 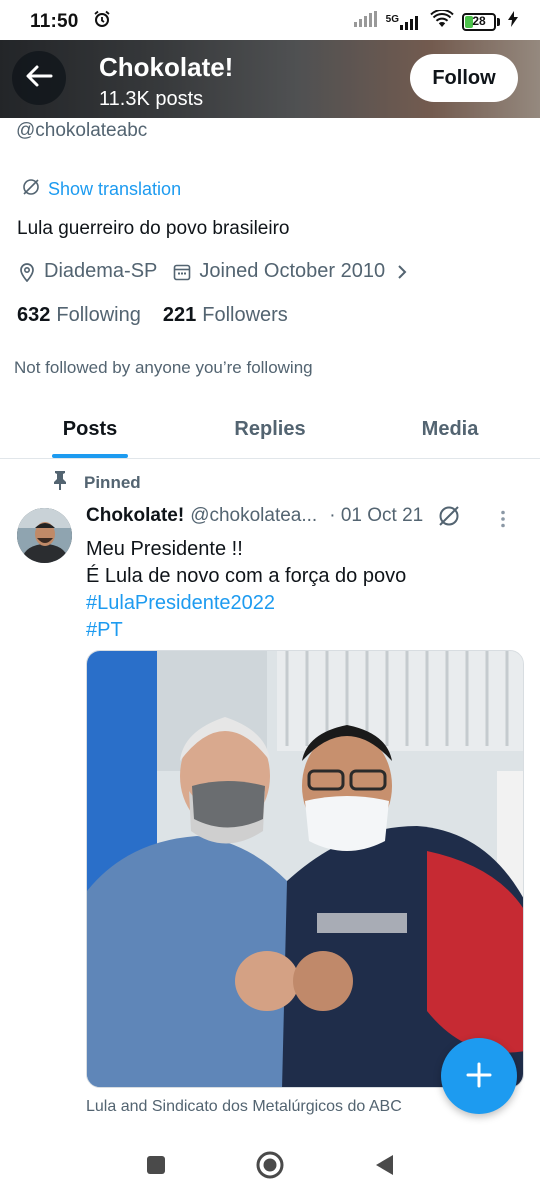 I want to click on profile-tabs: Posts Replies Media, so click(x=270, y=429).